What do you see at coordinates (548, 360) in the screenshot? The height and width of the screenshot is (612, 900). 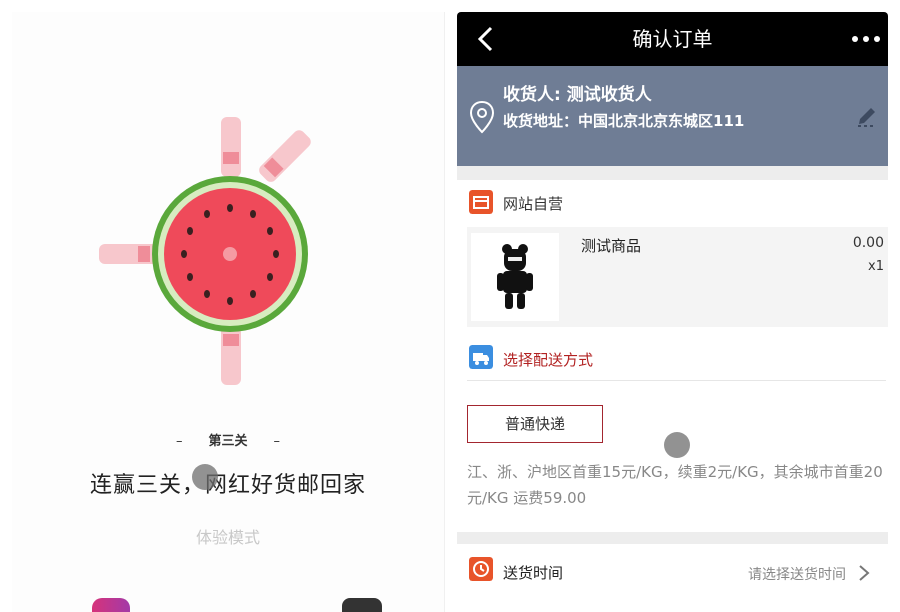 I see `shipping-method-label: 选择配送方式` at bounding box center [548, 360].